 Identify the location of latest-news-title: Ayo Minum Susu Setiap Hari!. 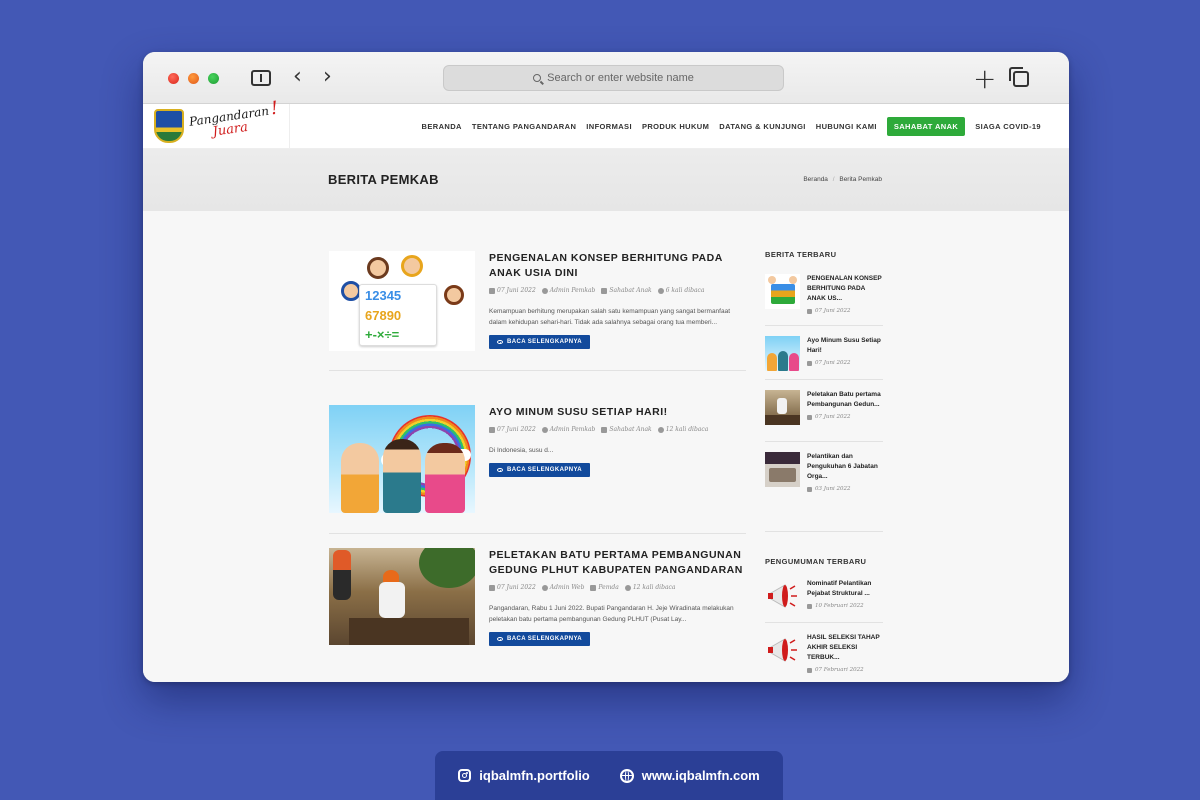
(846, 346).